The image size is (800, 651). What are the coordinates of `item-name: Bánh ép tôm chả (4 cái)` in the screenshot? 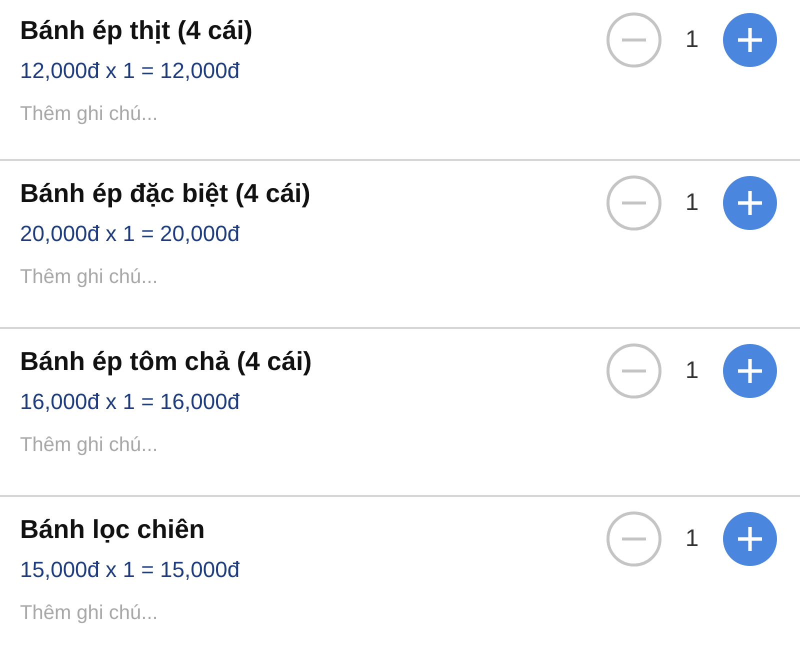 It's located at (166, 361).